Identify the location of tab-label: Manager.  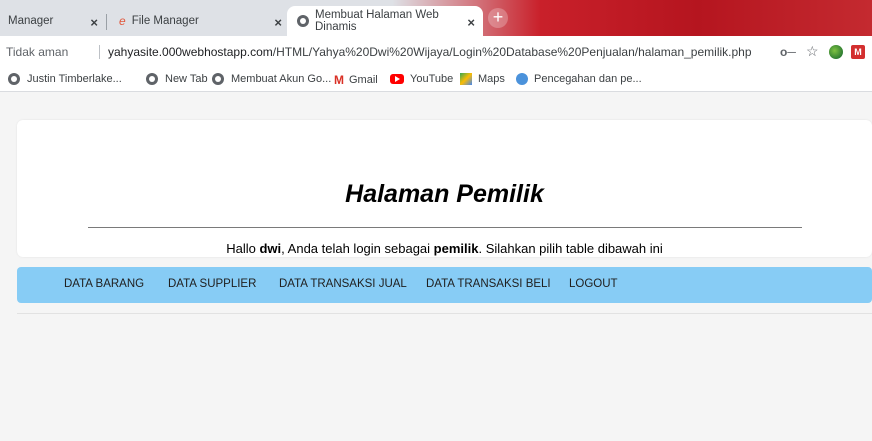
(31, 21).